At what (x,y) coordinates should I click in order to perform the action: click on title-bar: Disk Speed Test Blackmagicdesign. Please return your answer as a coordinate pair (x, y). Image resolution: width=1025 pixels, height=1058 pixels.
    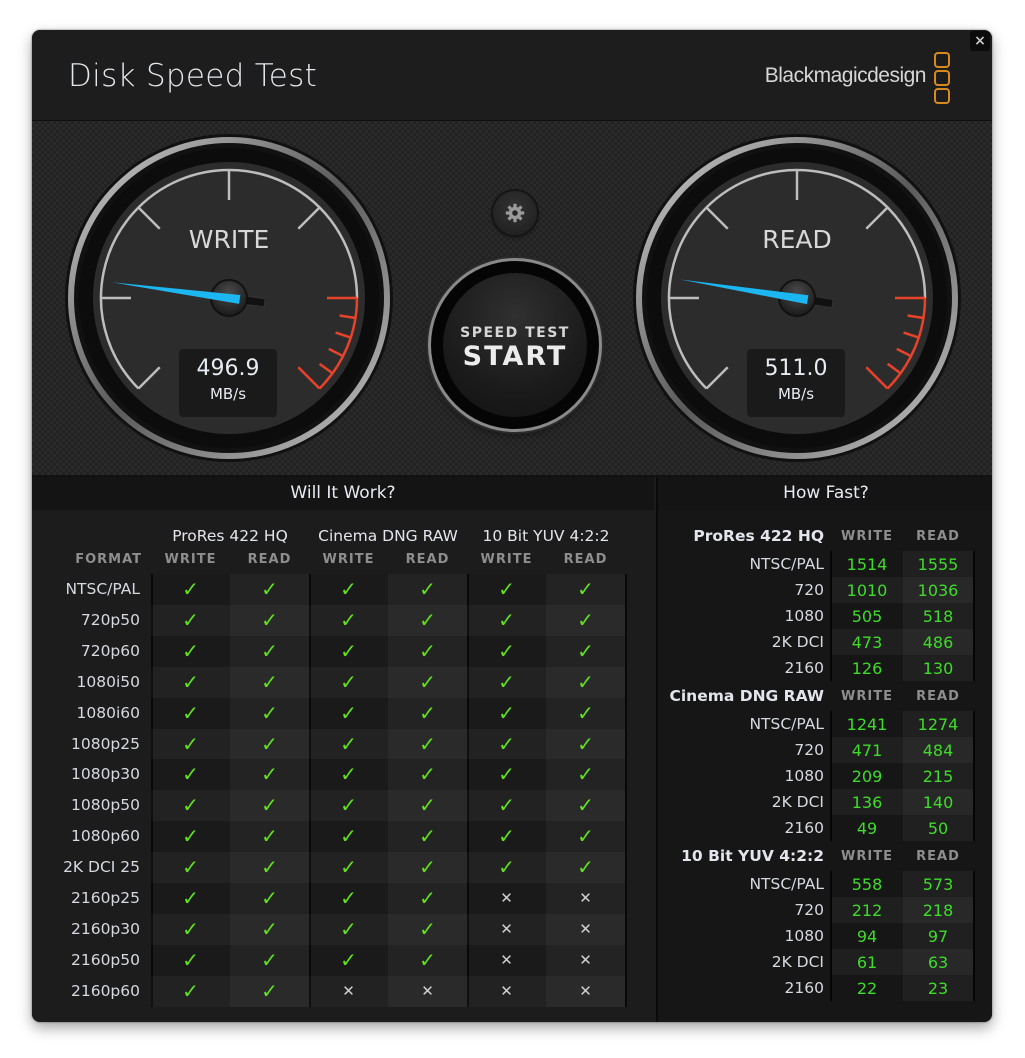
    Looking at the image, I should click on (512, 75).